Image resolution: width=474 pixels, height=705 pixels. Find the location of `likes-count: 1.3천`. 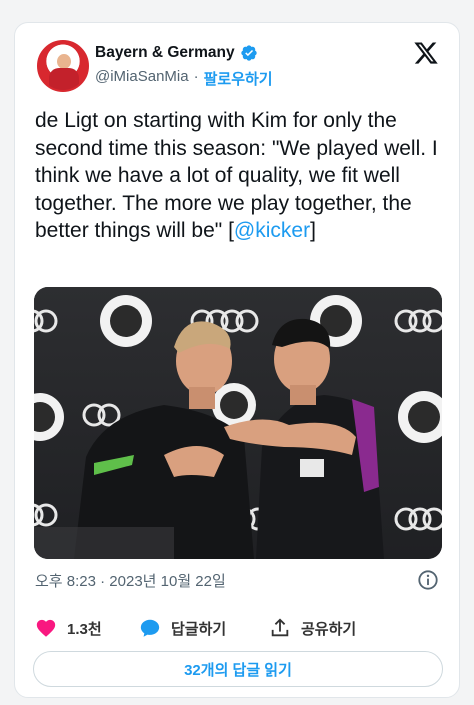

likes-count: 1.3천 is located at coordinates (84, 629).